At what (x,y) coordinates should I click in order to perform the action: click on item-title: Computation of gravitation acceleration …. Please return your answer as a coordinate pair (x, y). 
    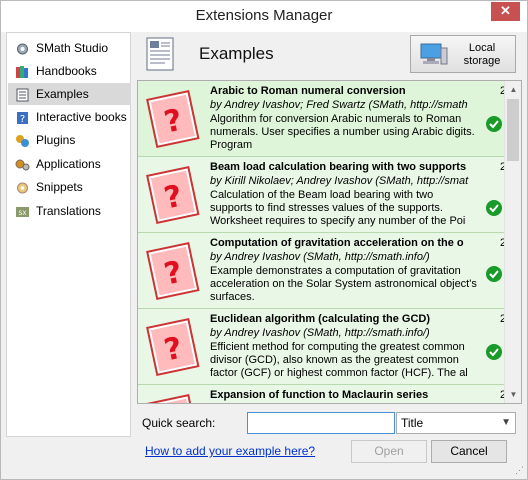
    Looking at the image, I should click on (337, 243).